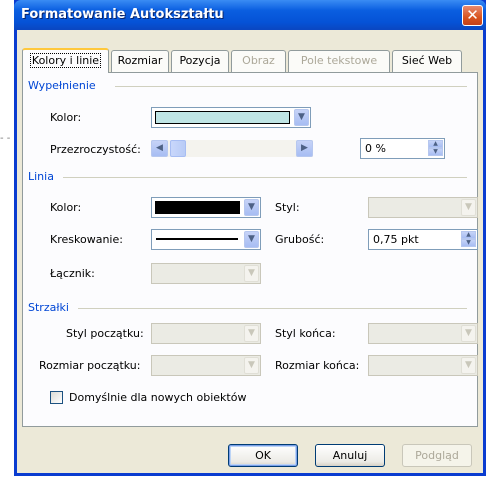 This screenshot has width=486, height=482. I want to click on line-style-dropdown: ▼, so click(423, 207).